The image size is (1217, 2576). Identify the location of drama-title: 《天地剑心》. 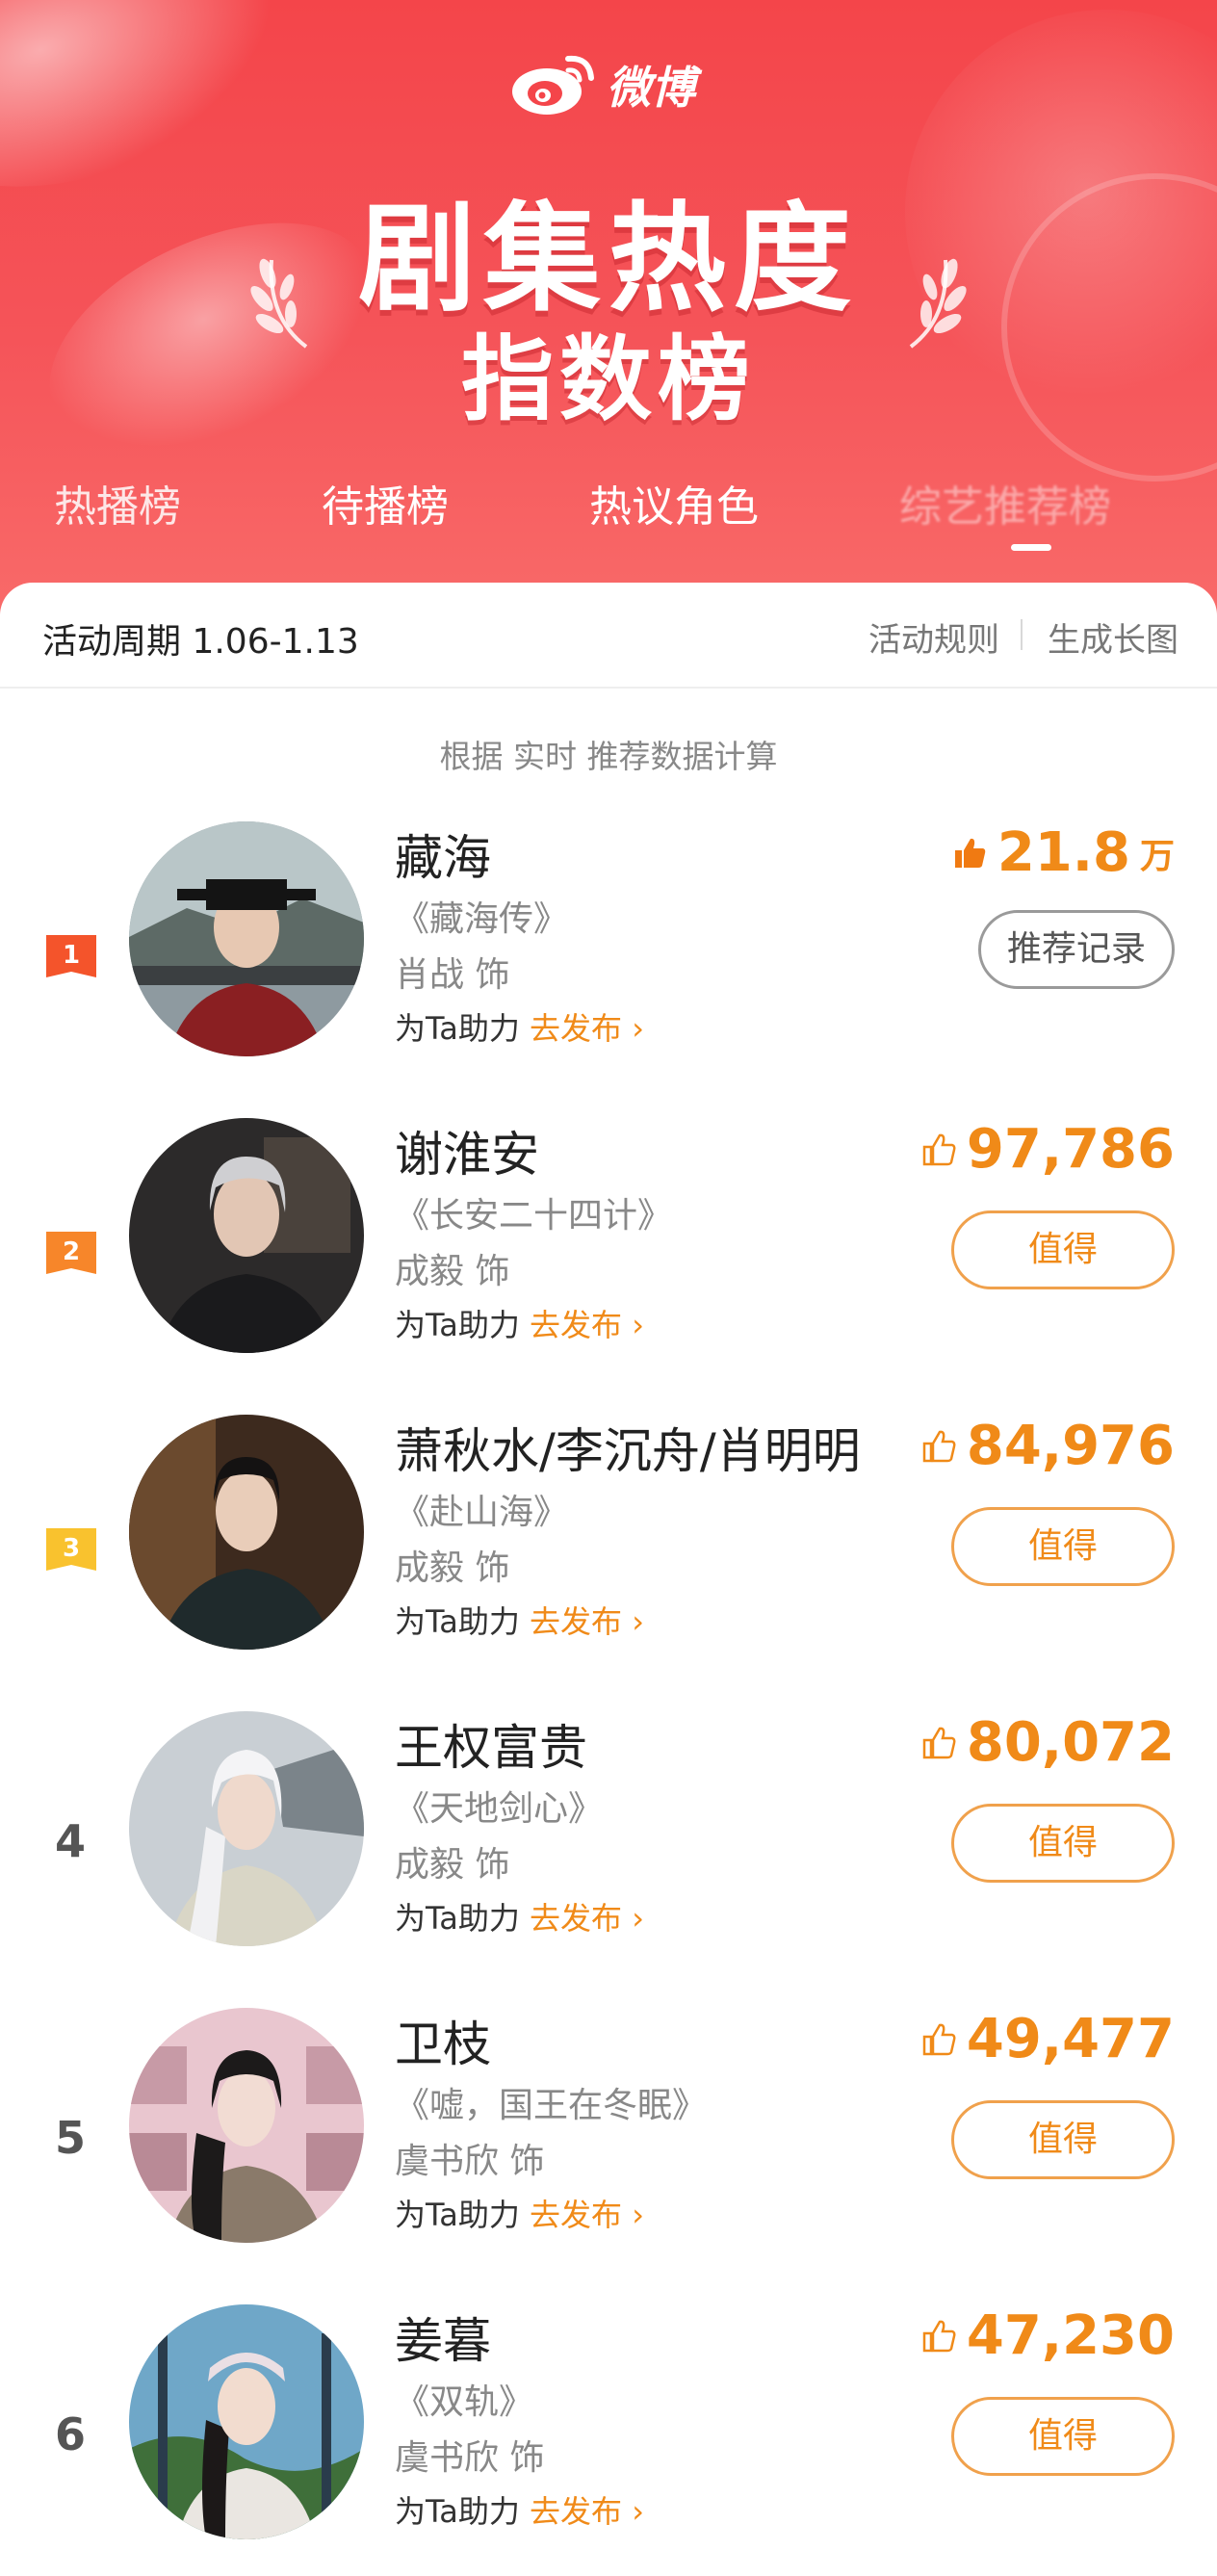
(499, 1806).